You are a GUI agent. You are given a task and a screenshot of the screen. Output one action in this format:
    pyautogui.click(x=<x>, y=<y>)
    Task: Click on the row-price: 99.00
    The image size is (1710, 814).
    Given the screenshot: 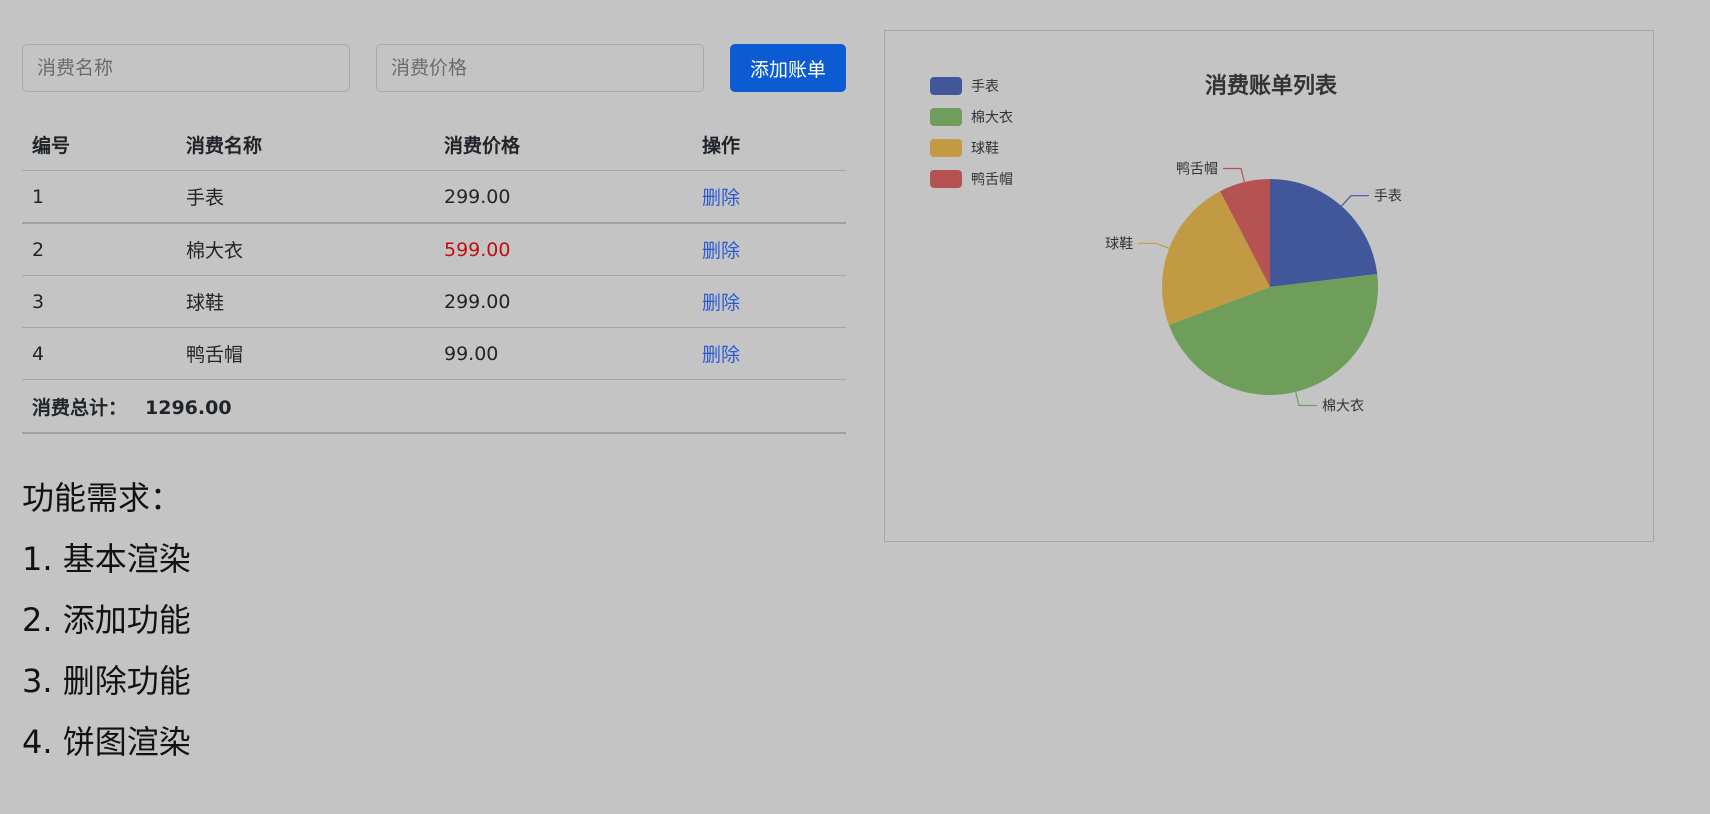 What is the action you would take?
    pyautogui.click(x=563, y=353)
    